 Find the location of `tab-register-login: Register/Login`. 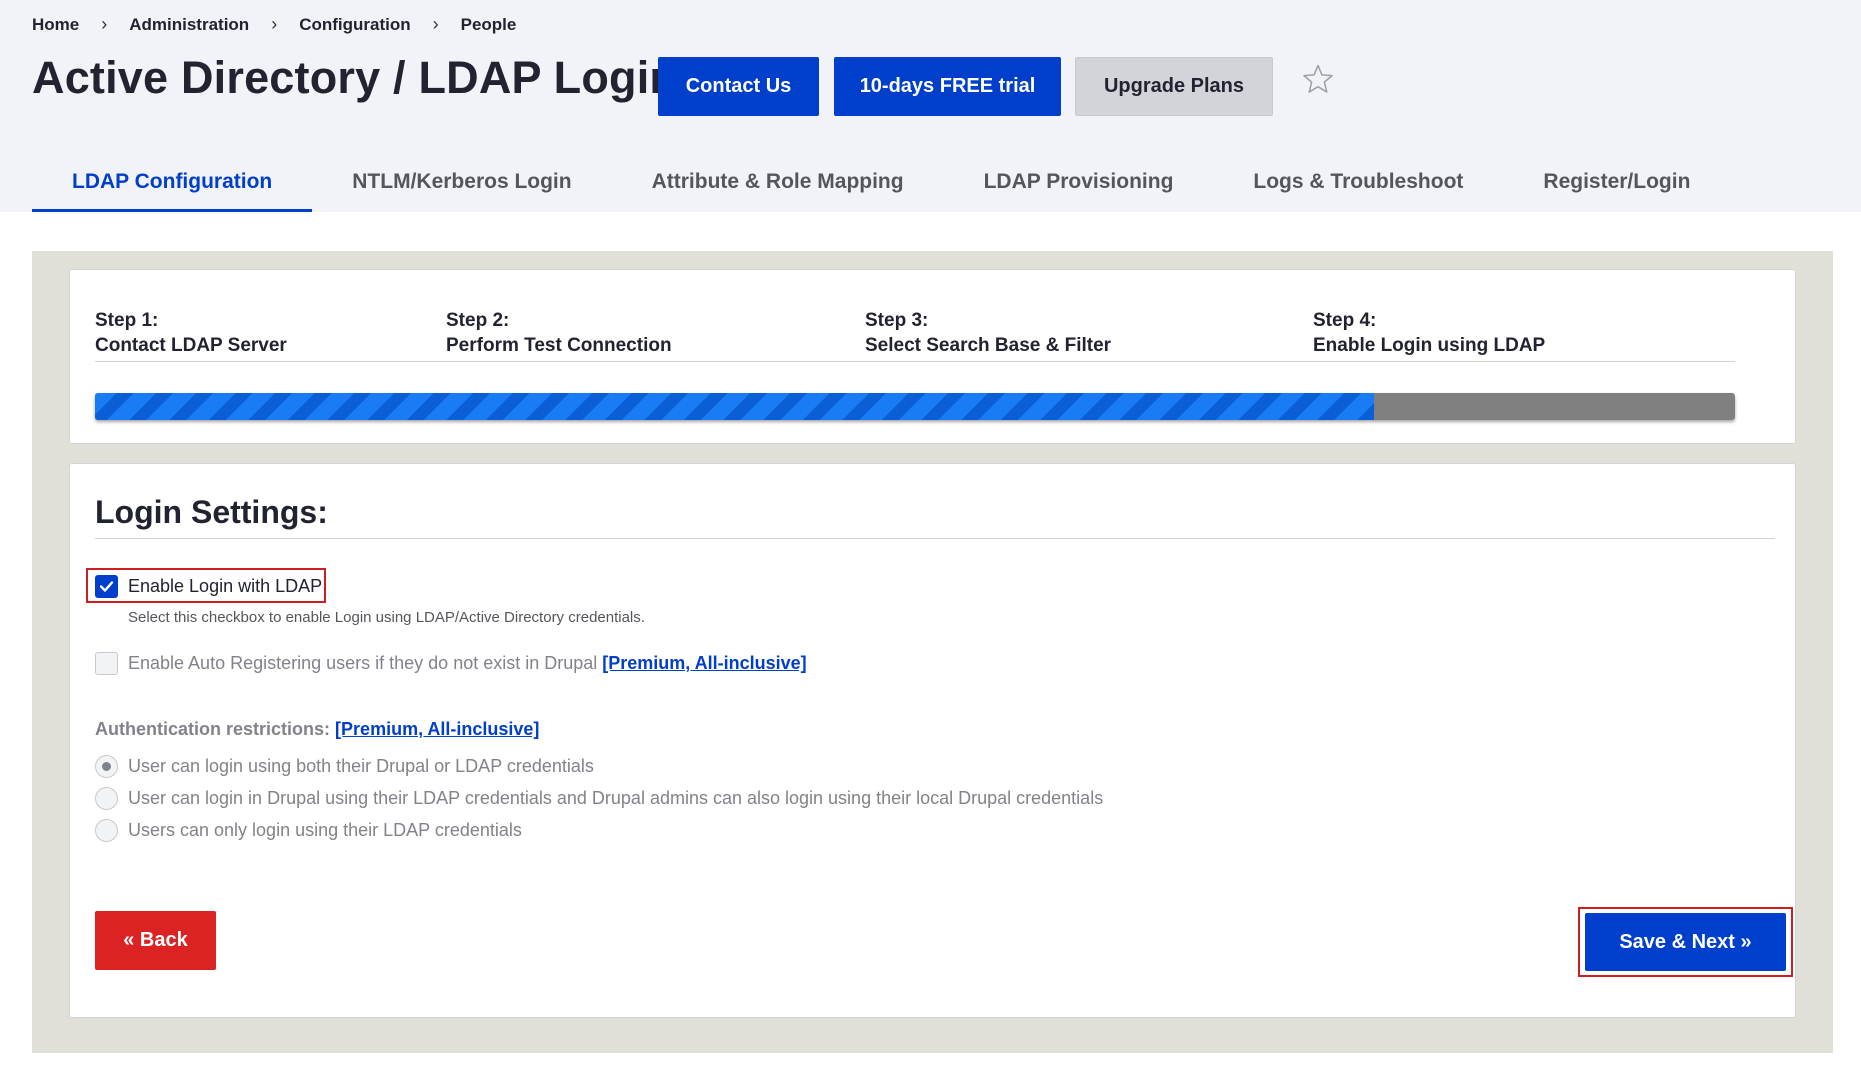

tab-register-login: Register/Login is located at coordinates (1616, 186).